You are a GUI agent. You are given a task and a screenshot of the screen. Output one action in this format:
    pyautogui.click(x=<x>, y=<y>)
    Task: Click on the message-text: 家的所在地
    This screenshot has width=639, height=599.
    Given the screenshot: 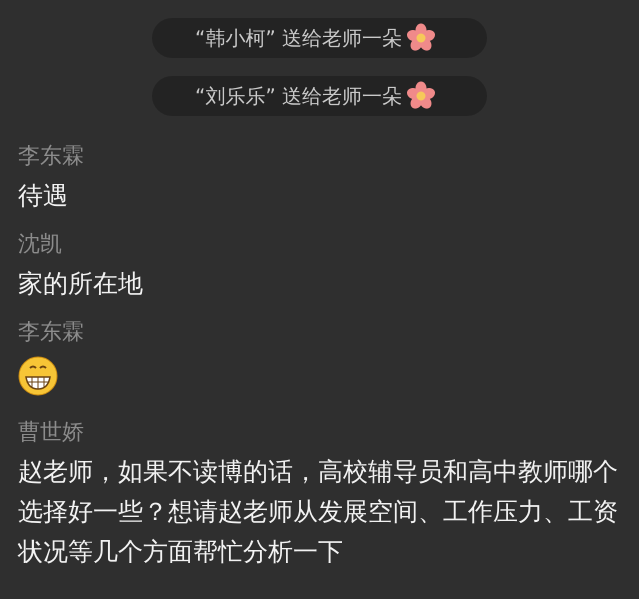 What is the action you would take?
    pyautogui.click(x=81, y=284)
    